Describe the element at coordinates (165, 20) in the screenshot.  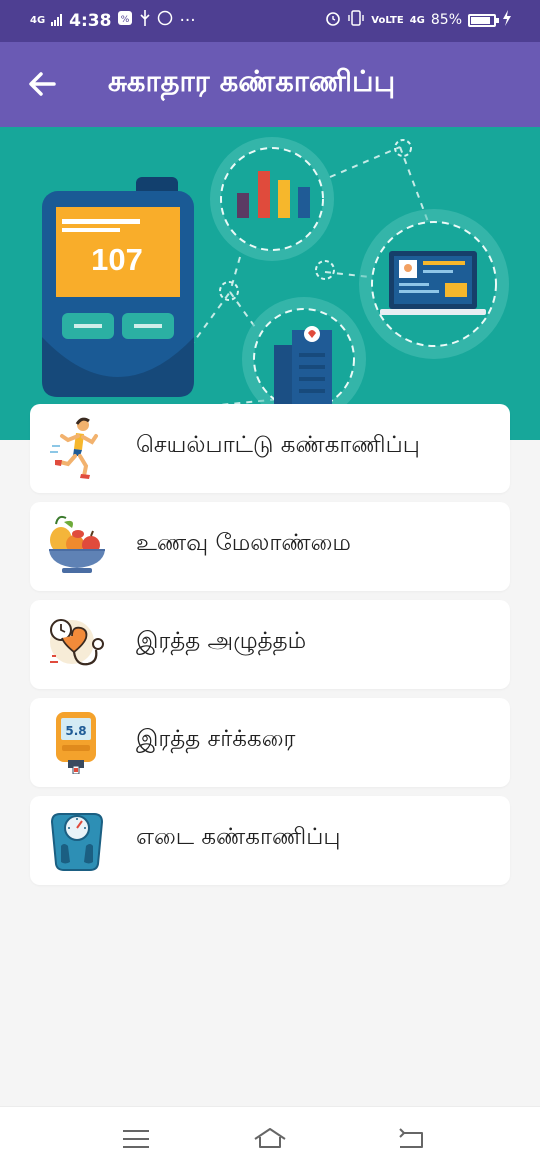
I see `whatsapp-icon` at that location.